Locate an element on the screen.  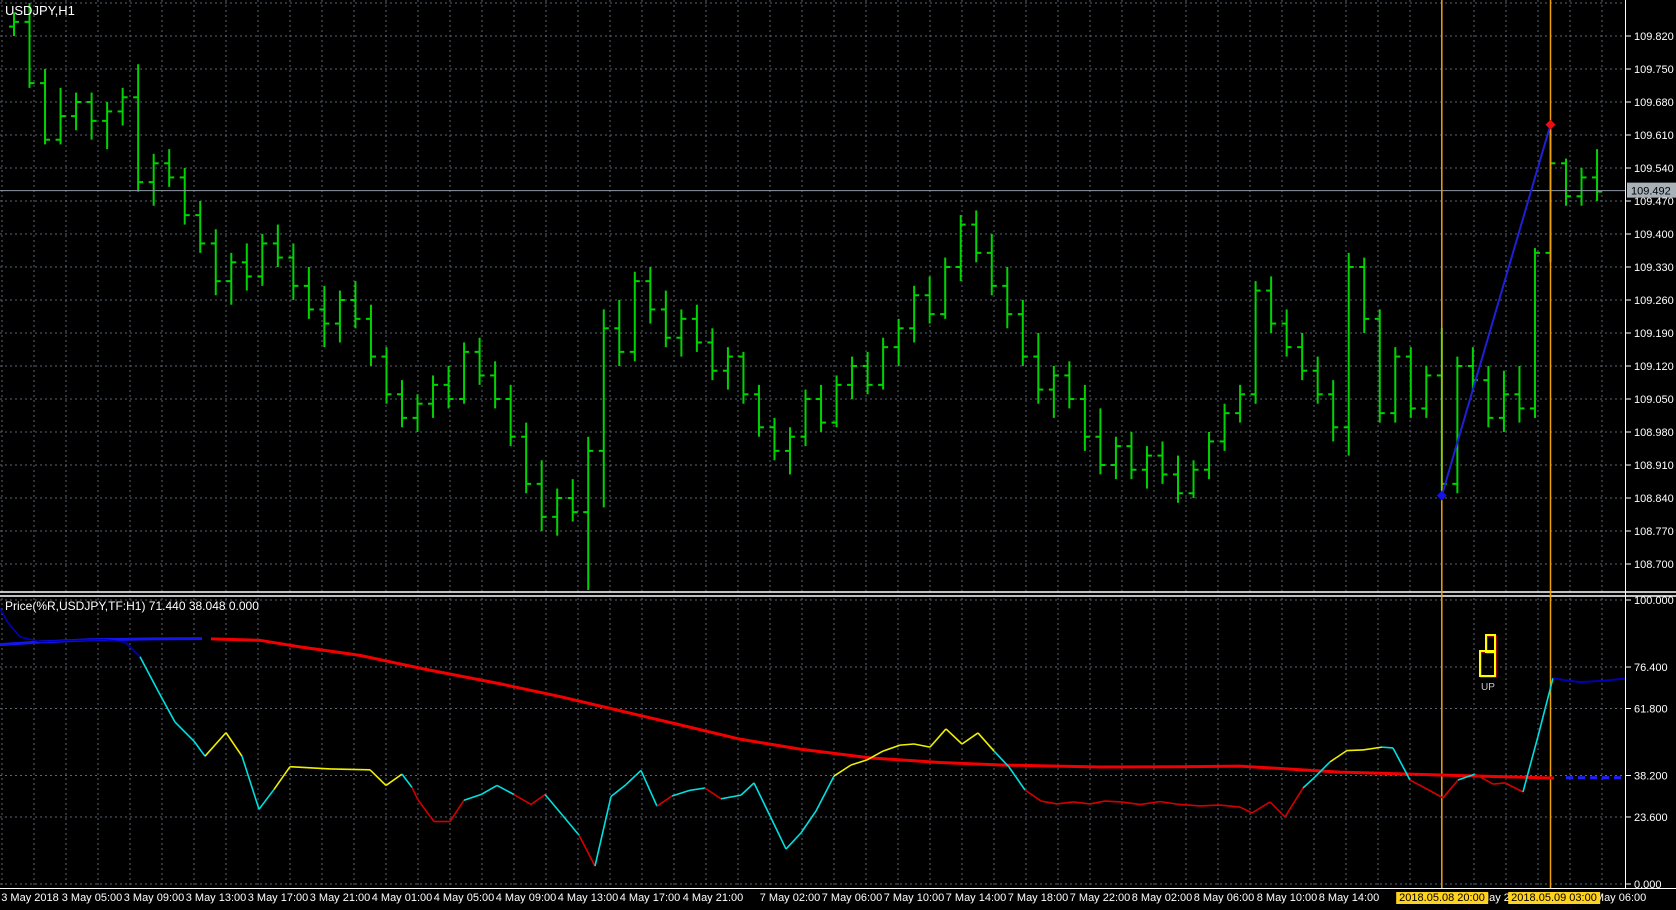
time-axis-label: 8 May 02:00 is located at coordinates (1162, 898).